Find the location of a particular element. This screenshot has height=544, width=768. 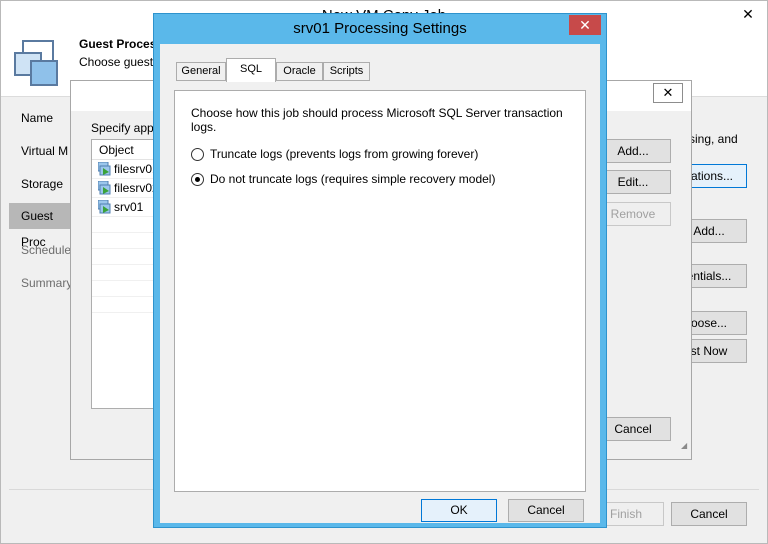

do-not-truncate-logs-radio is located at coordinates (197, 179).